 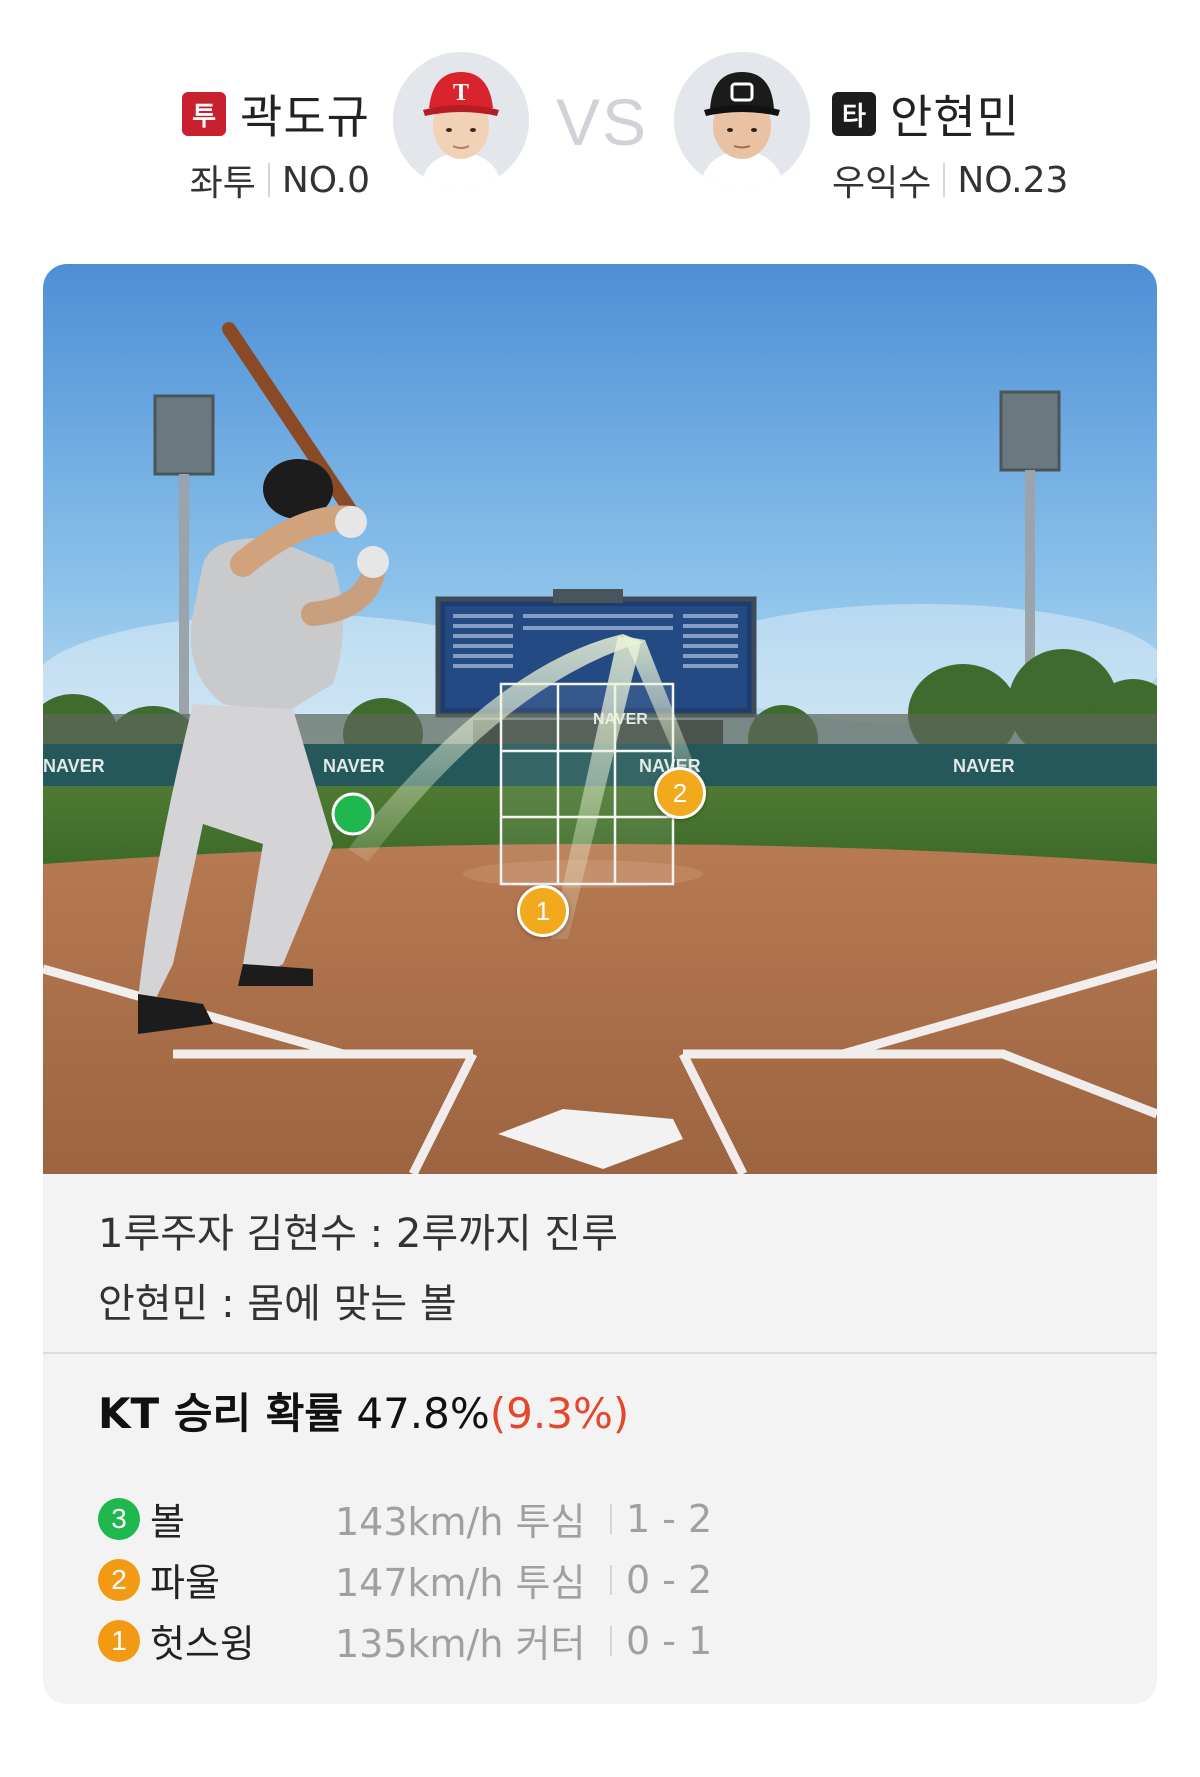 I want to click on vs-label: VS, so click(x=602, y=122).